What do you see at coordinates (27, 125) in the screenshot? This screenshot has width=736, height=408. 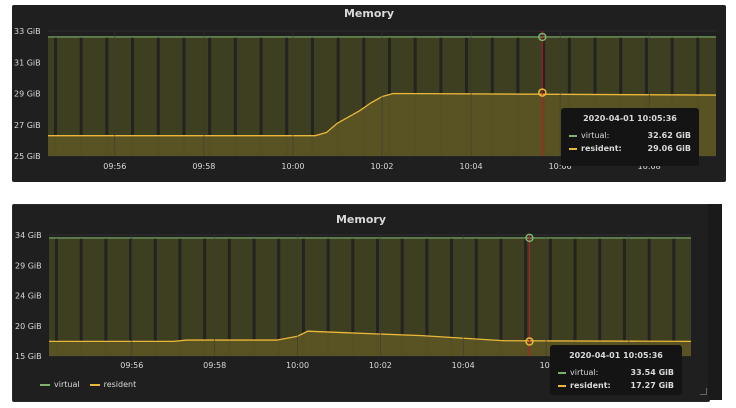 I see `y-tick-label: 27 GiB` at bounding box center [27, 125].